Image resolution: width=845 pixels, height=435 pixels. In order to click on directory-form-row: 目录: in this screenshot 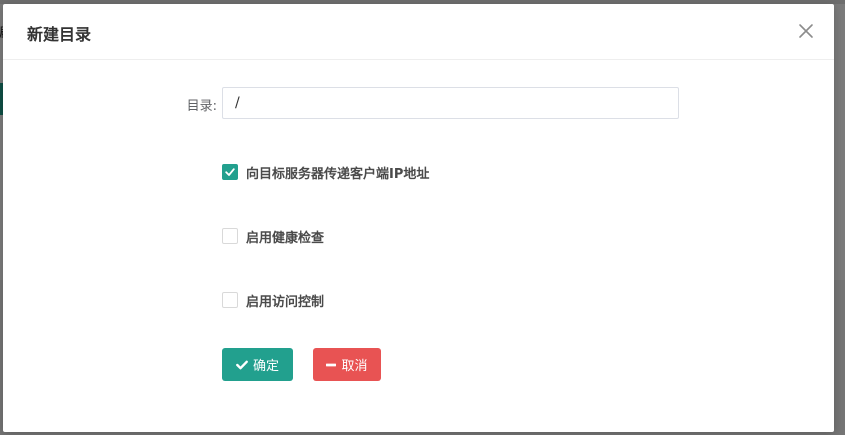, I will do `click(418, 103)`.